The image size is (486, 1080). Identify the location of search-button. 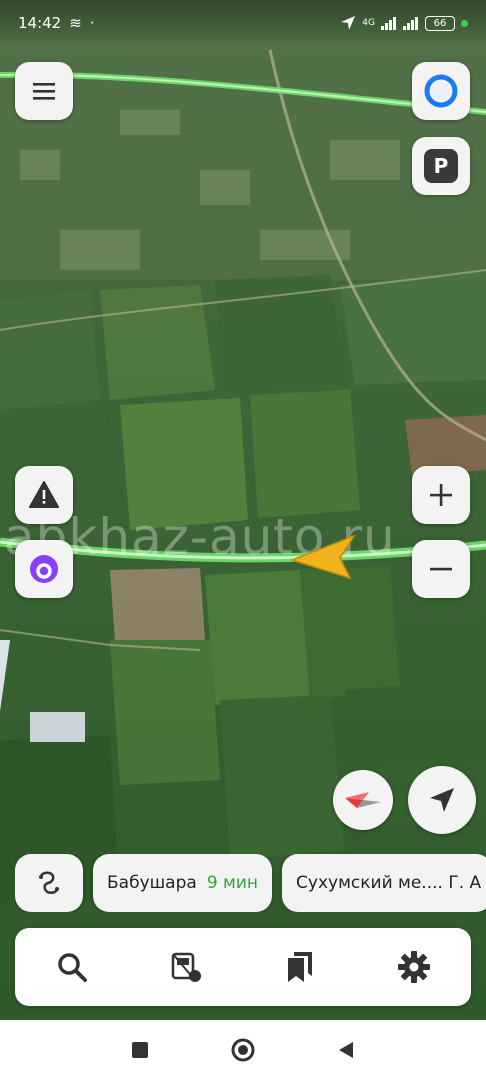
(72, 967).